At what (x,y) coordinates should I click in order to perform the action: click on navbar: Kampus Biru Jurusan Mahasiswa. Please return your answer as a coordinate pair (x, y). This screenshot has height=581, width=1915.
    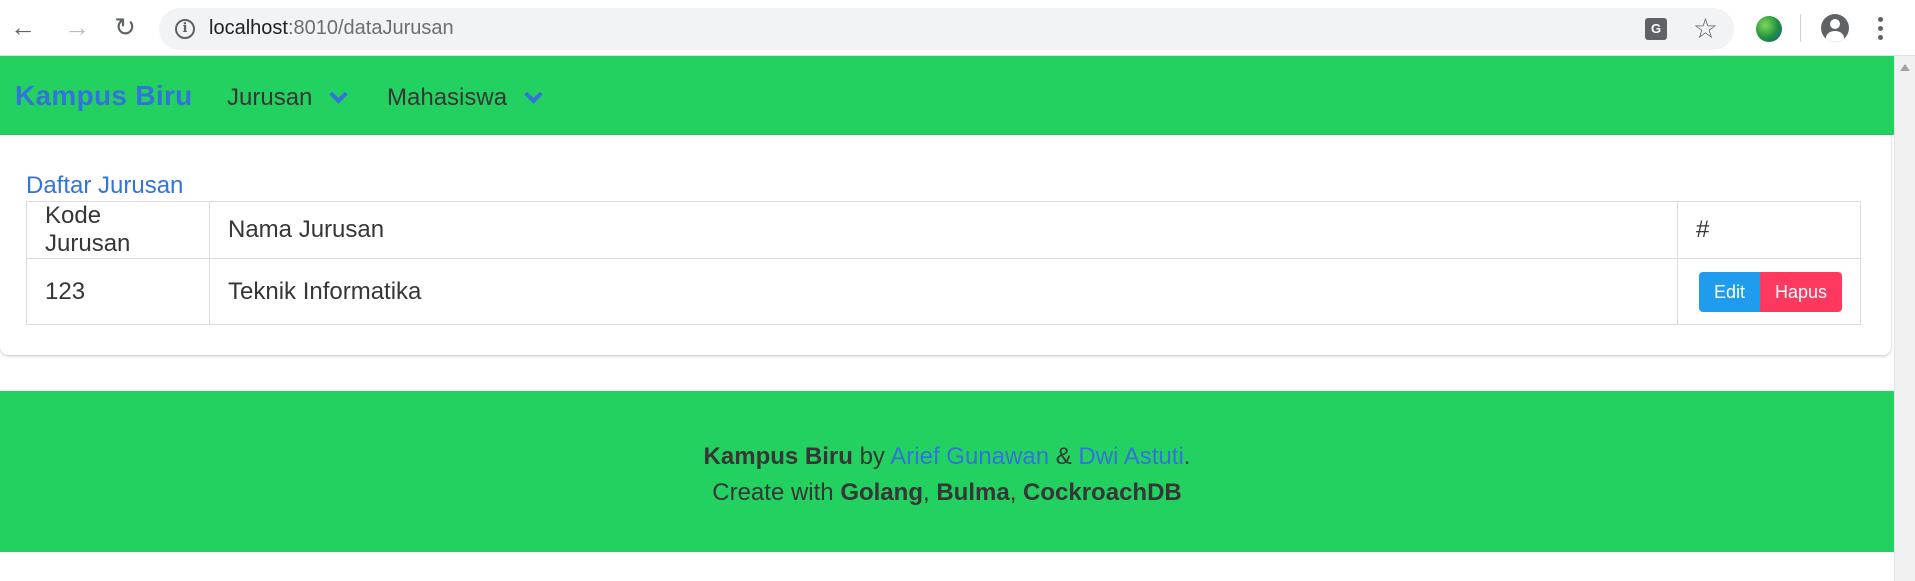
    Looking at the image, I should click on (947, 95).